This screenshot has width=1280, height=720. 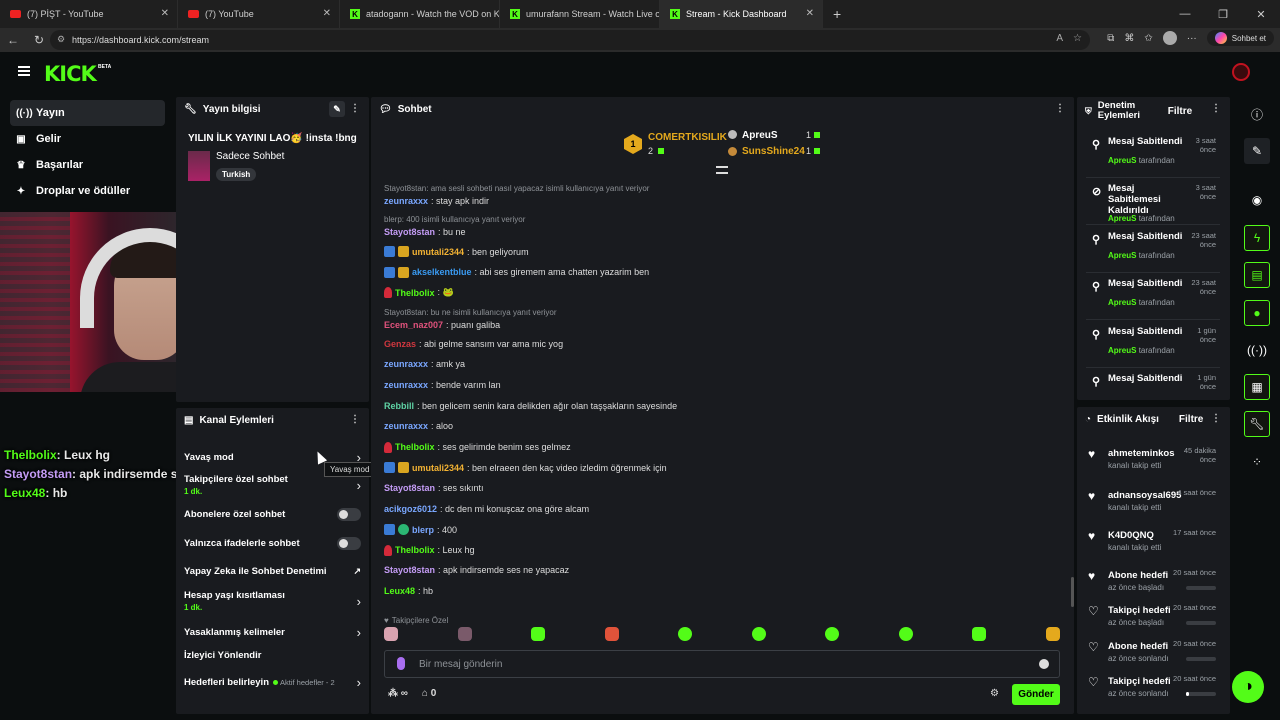 I want to click on browser-tab-3: K atadogann - Watch the VOD on Ki, so click(x=420, y=14).